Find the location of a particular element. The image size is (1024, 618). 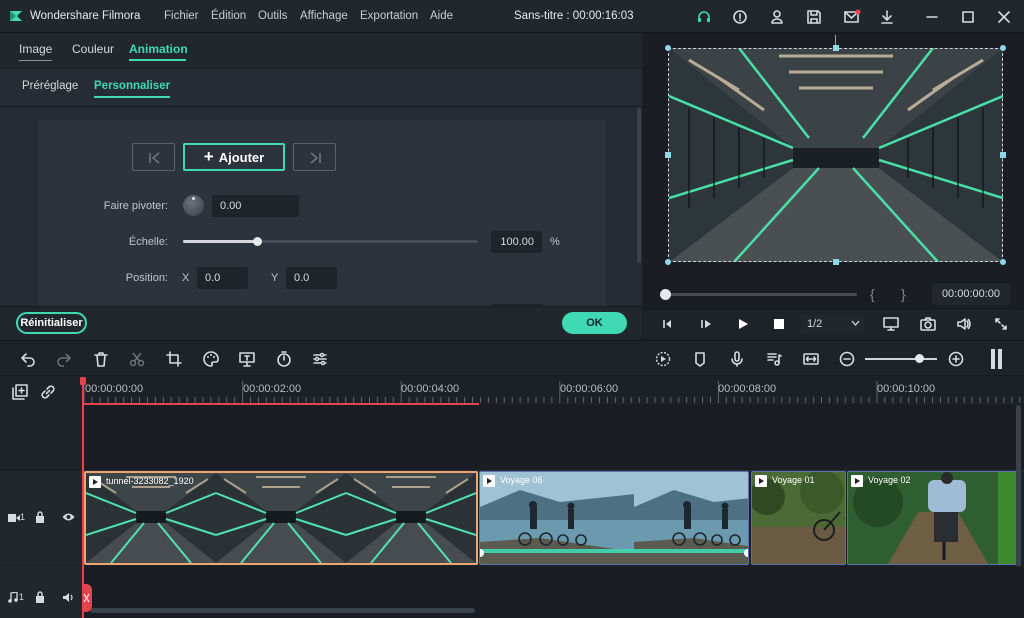

maximize-icon is located at coordinates (968, 17).